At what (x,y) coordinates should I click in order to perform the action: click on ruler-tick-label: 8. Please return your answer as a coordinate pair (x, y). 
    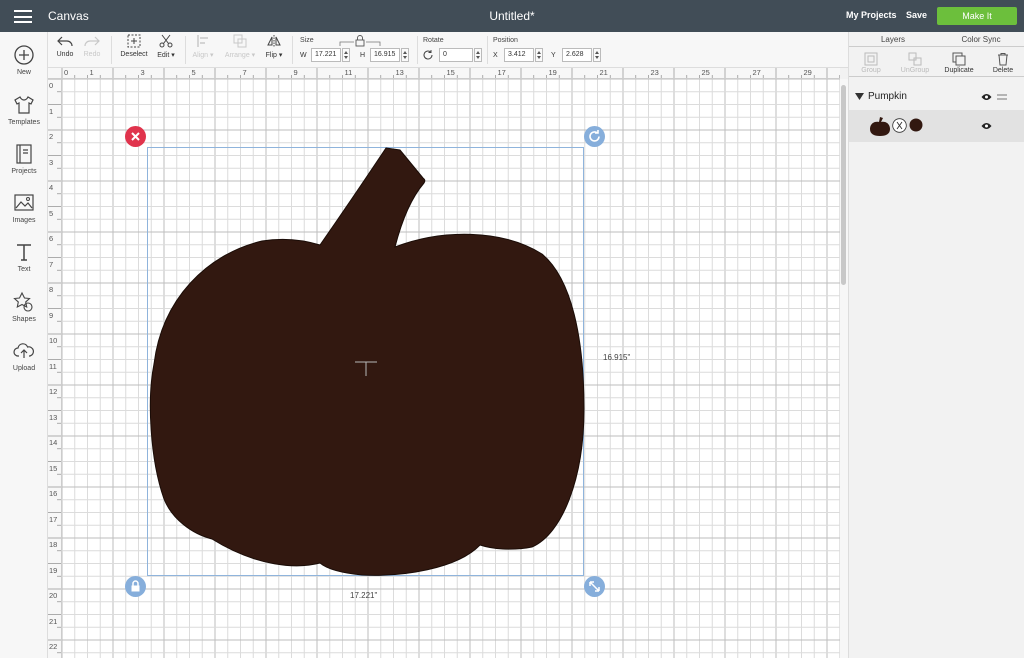
    Looking at the image, I should click on (51, 289).